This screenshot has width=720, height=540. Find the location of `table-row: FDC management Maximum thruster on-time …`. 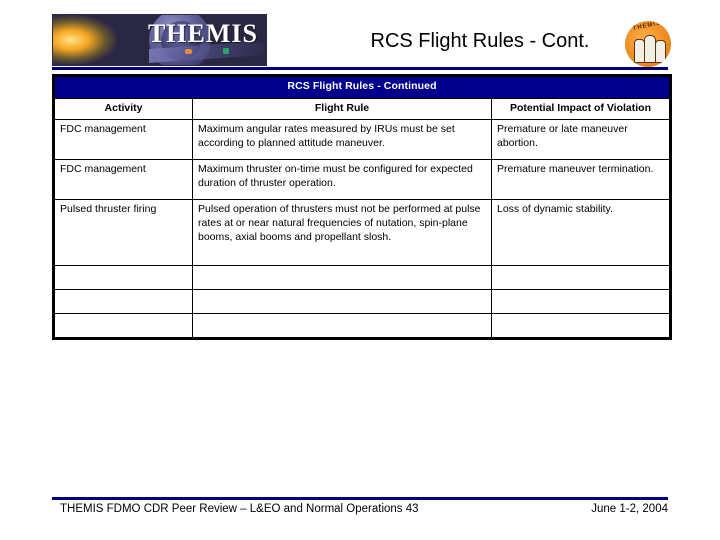

table-row: FDC management Maximum thruster on-time … is located at coordinates (362, 180).